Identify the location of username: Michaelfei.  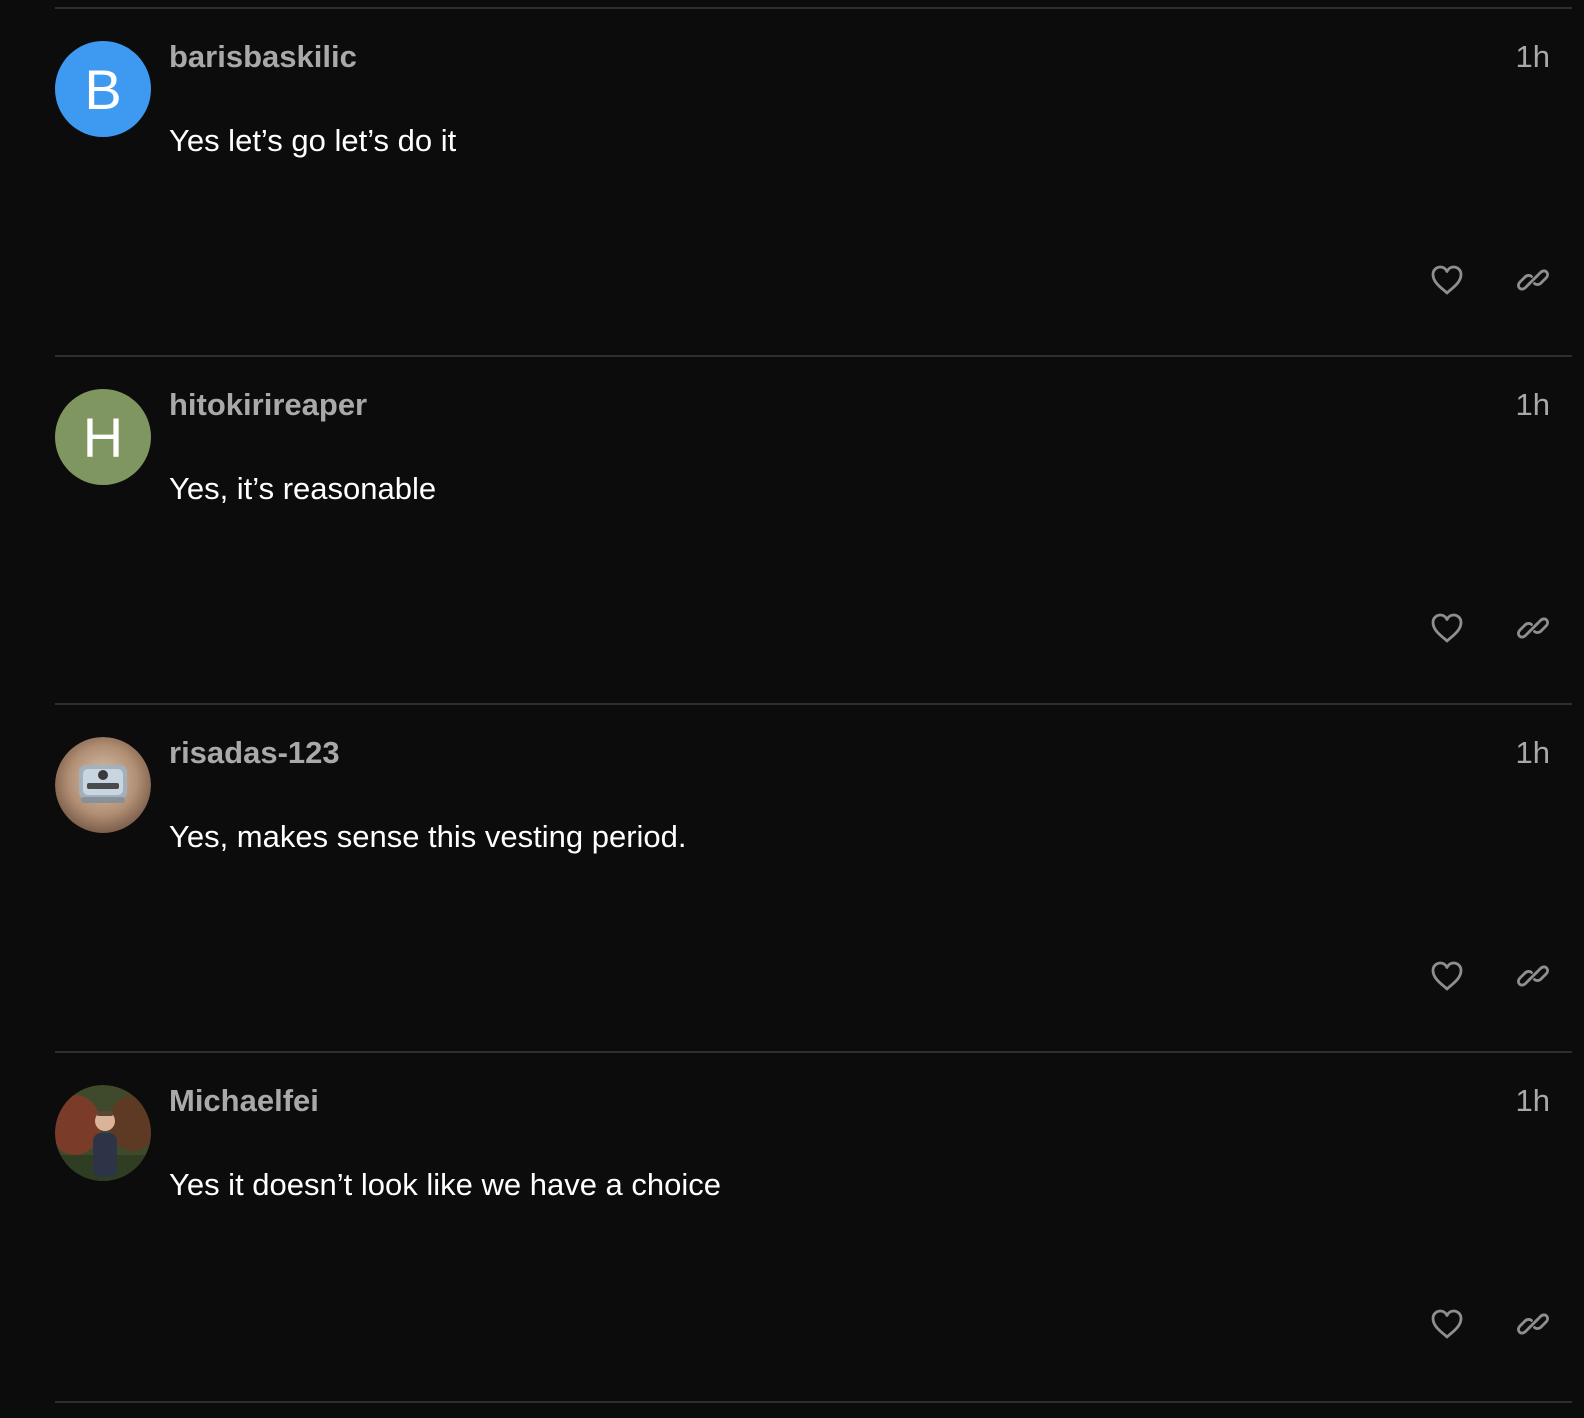
(244, 1101).